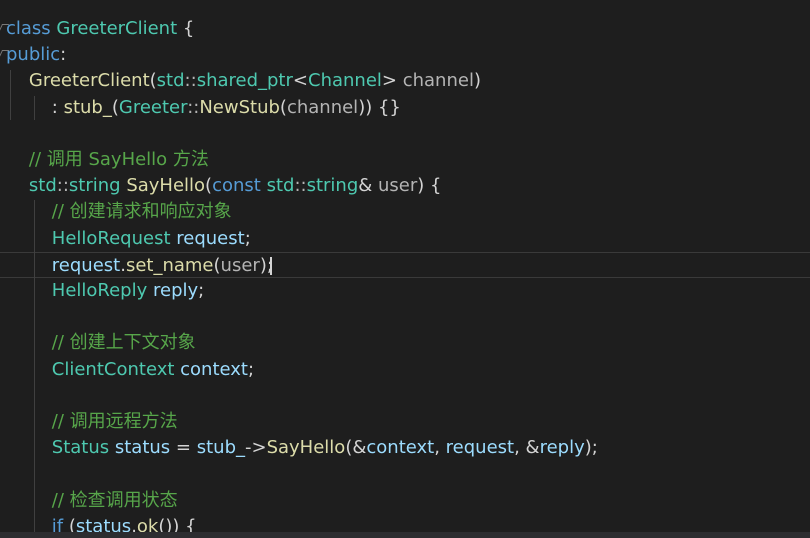  What do you see at coordinates (175, 290) in the screenshot?
I see `code-token: reply` at bounding box center [175, 290].